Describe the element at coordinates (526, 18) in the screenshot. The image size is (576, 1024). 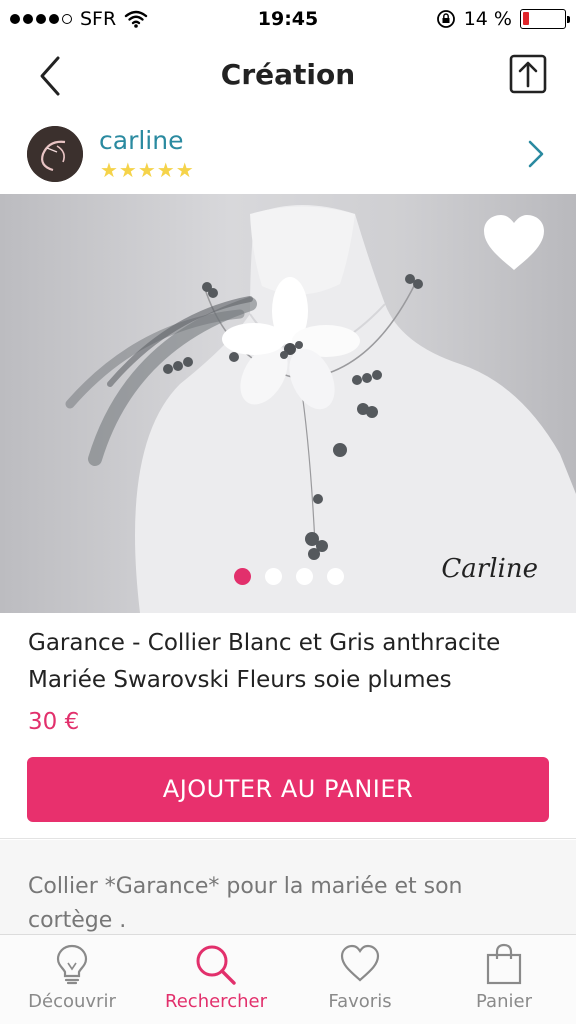
I see `battery-level` at that location.